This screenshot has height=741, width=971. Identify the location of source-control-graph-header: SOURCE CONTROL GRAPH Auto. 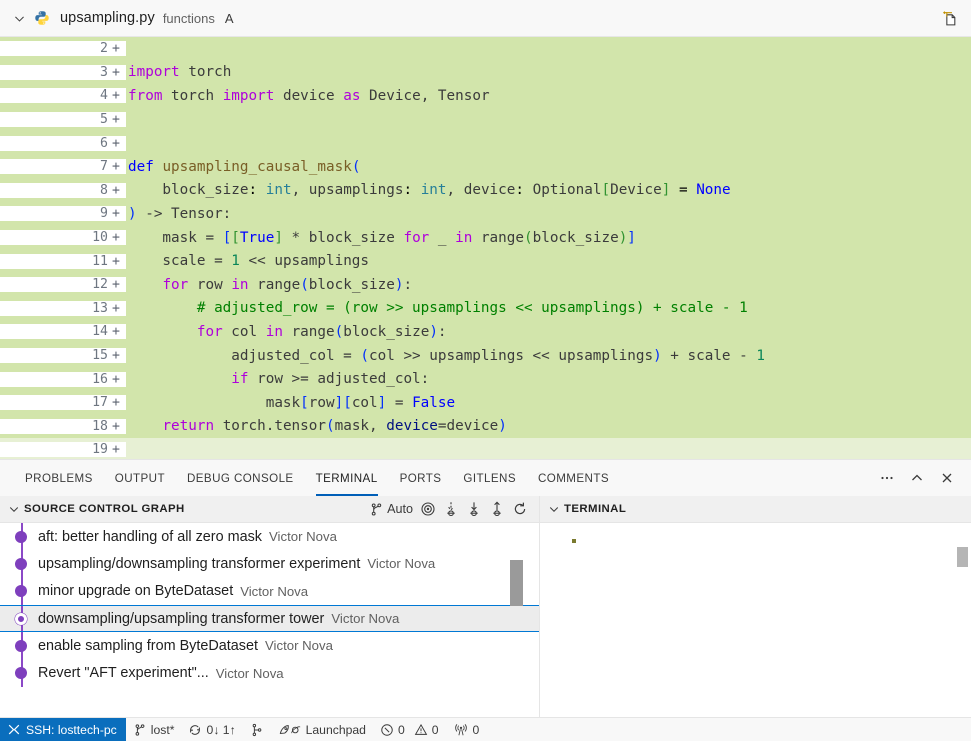
(269, 509).